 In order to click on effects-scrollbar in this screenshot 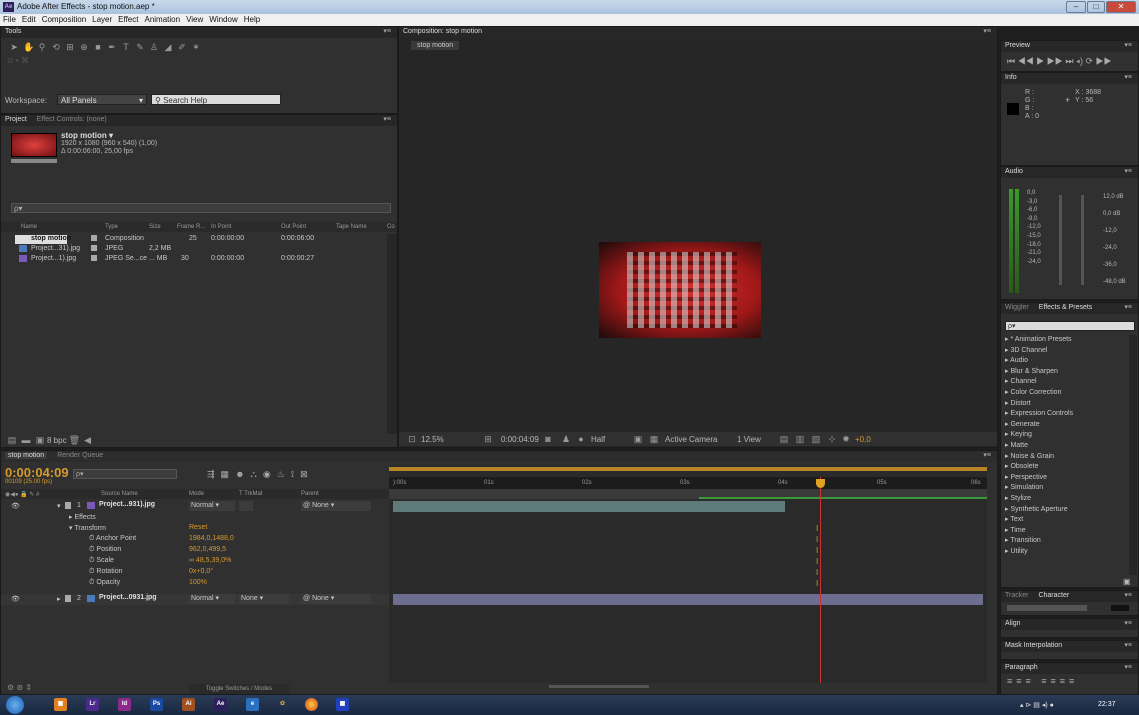, I will do `click(1133, 455)`.